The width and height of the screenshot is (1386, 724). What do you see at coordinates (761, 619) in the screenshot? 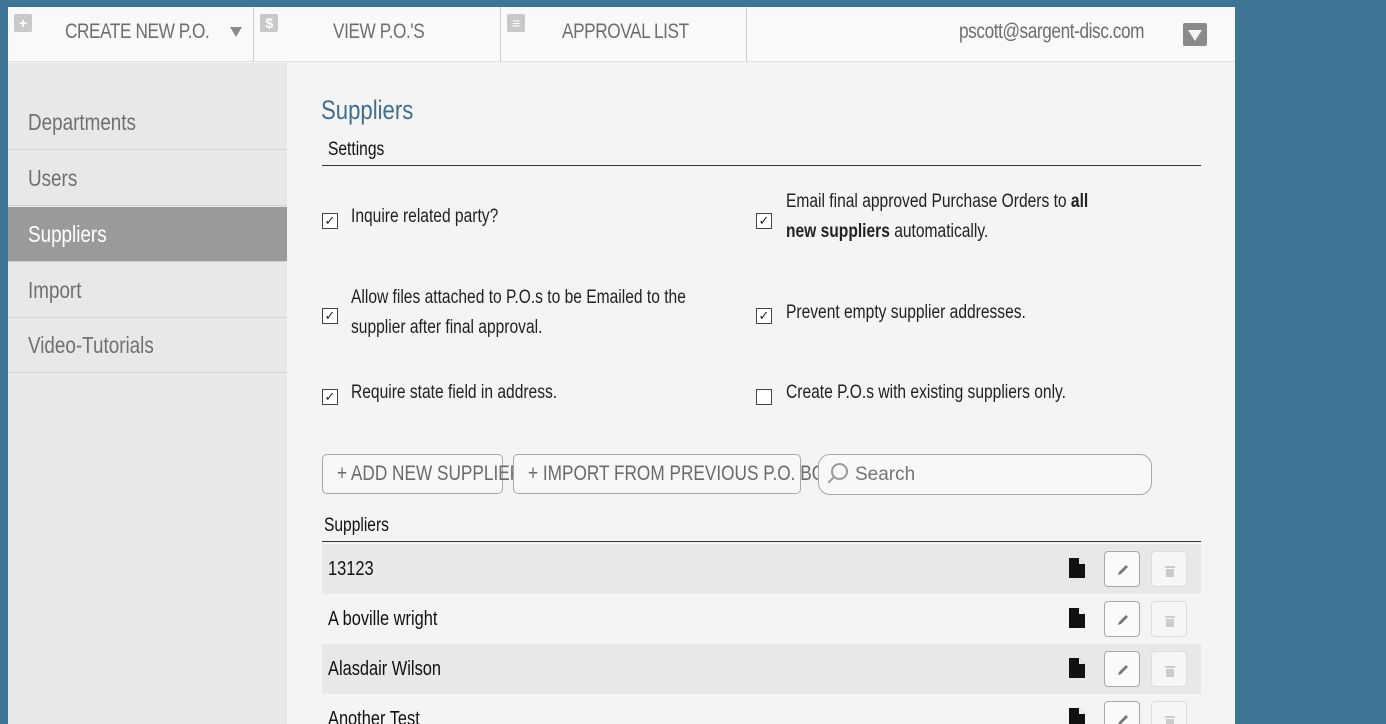
I see `table-row: A boville wright` at bounding box center [761, 619].